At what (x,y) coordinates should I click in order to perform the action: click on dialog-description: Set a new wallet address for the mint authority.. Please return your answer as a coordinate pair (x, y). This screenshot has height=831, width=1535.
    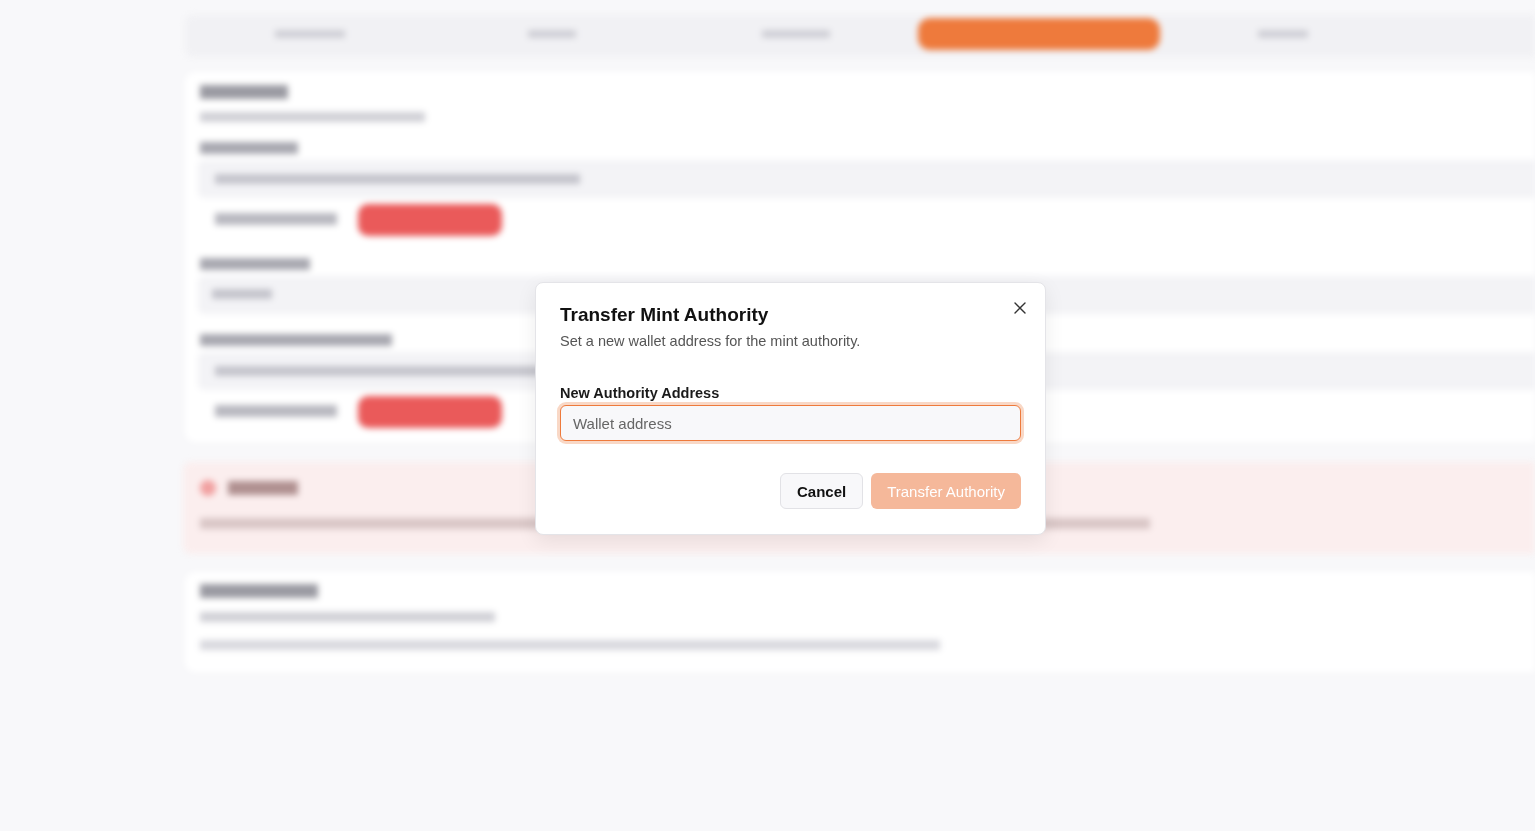
    Looking at the image, I should click on (711, 341).